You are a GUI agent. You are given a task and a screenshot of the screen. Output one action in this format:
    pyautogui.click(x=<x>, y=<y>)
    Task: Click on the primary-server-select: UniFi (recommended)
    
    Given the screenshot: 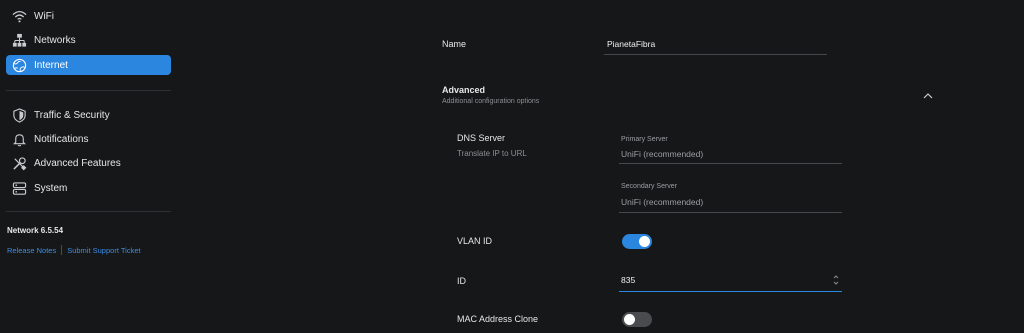 What is the action you would take?
    pyautogui.click(x=662, y=154)
    